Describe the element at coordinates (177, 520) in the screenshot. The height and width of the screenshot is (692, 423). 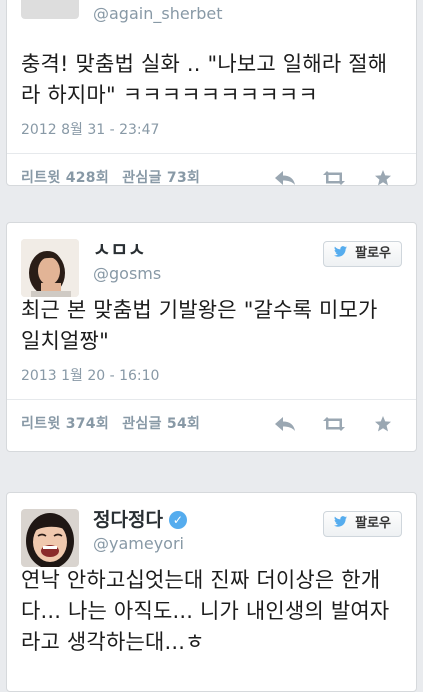
I see `verified-badge-icon: ✓` at that location.